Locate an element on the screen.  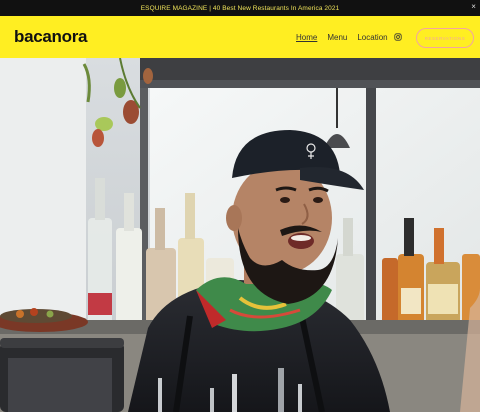
logo: bacanora is located at coordinates (50, 37).